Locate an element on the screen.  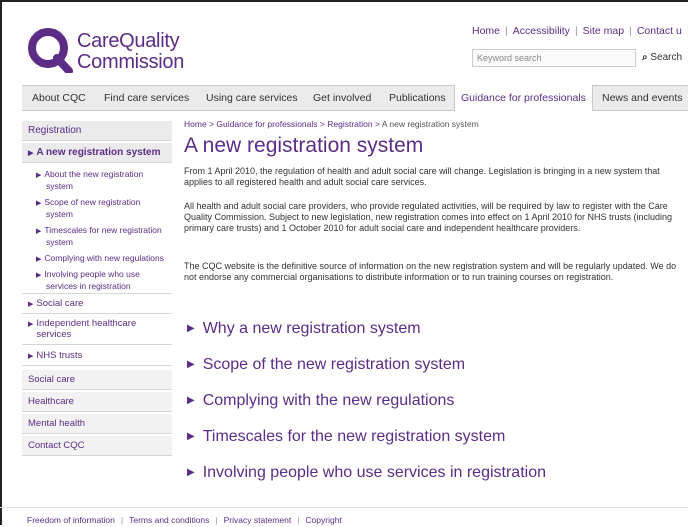
content-link-why: ▶ Why a new registration system is located at coordinates (304, 329).